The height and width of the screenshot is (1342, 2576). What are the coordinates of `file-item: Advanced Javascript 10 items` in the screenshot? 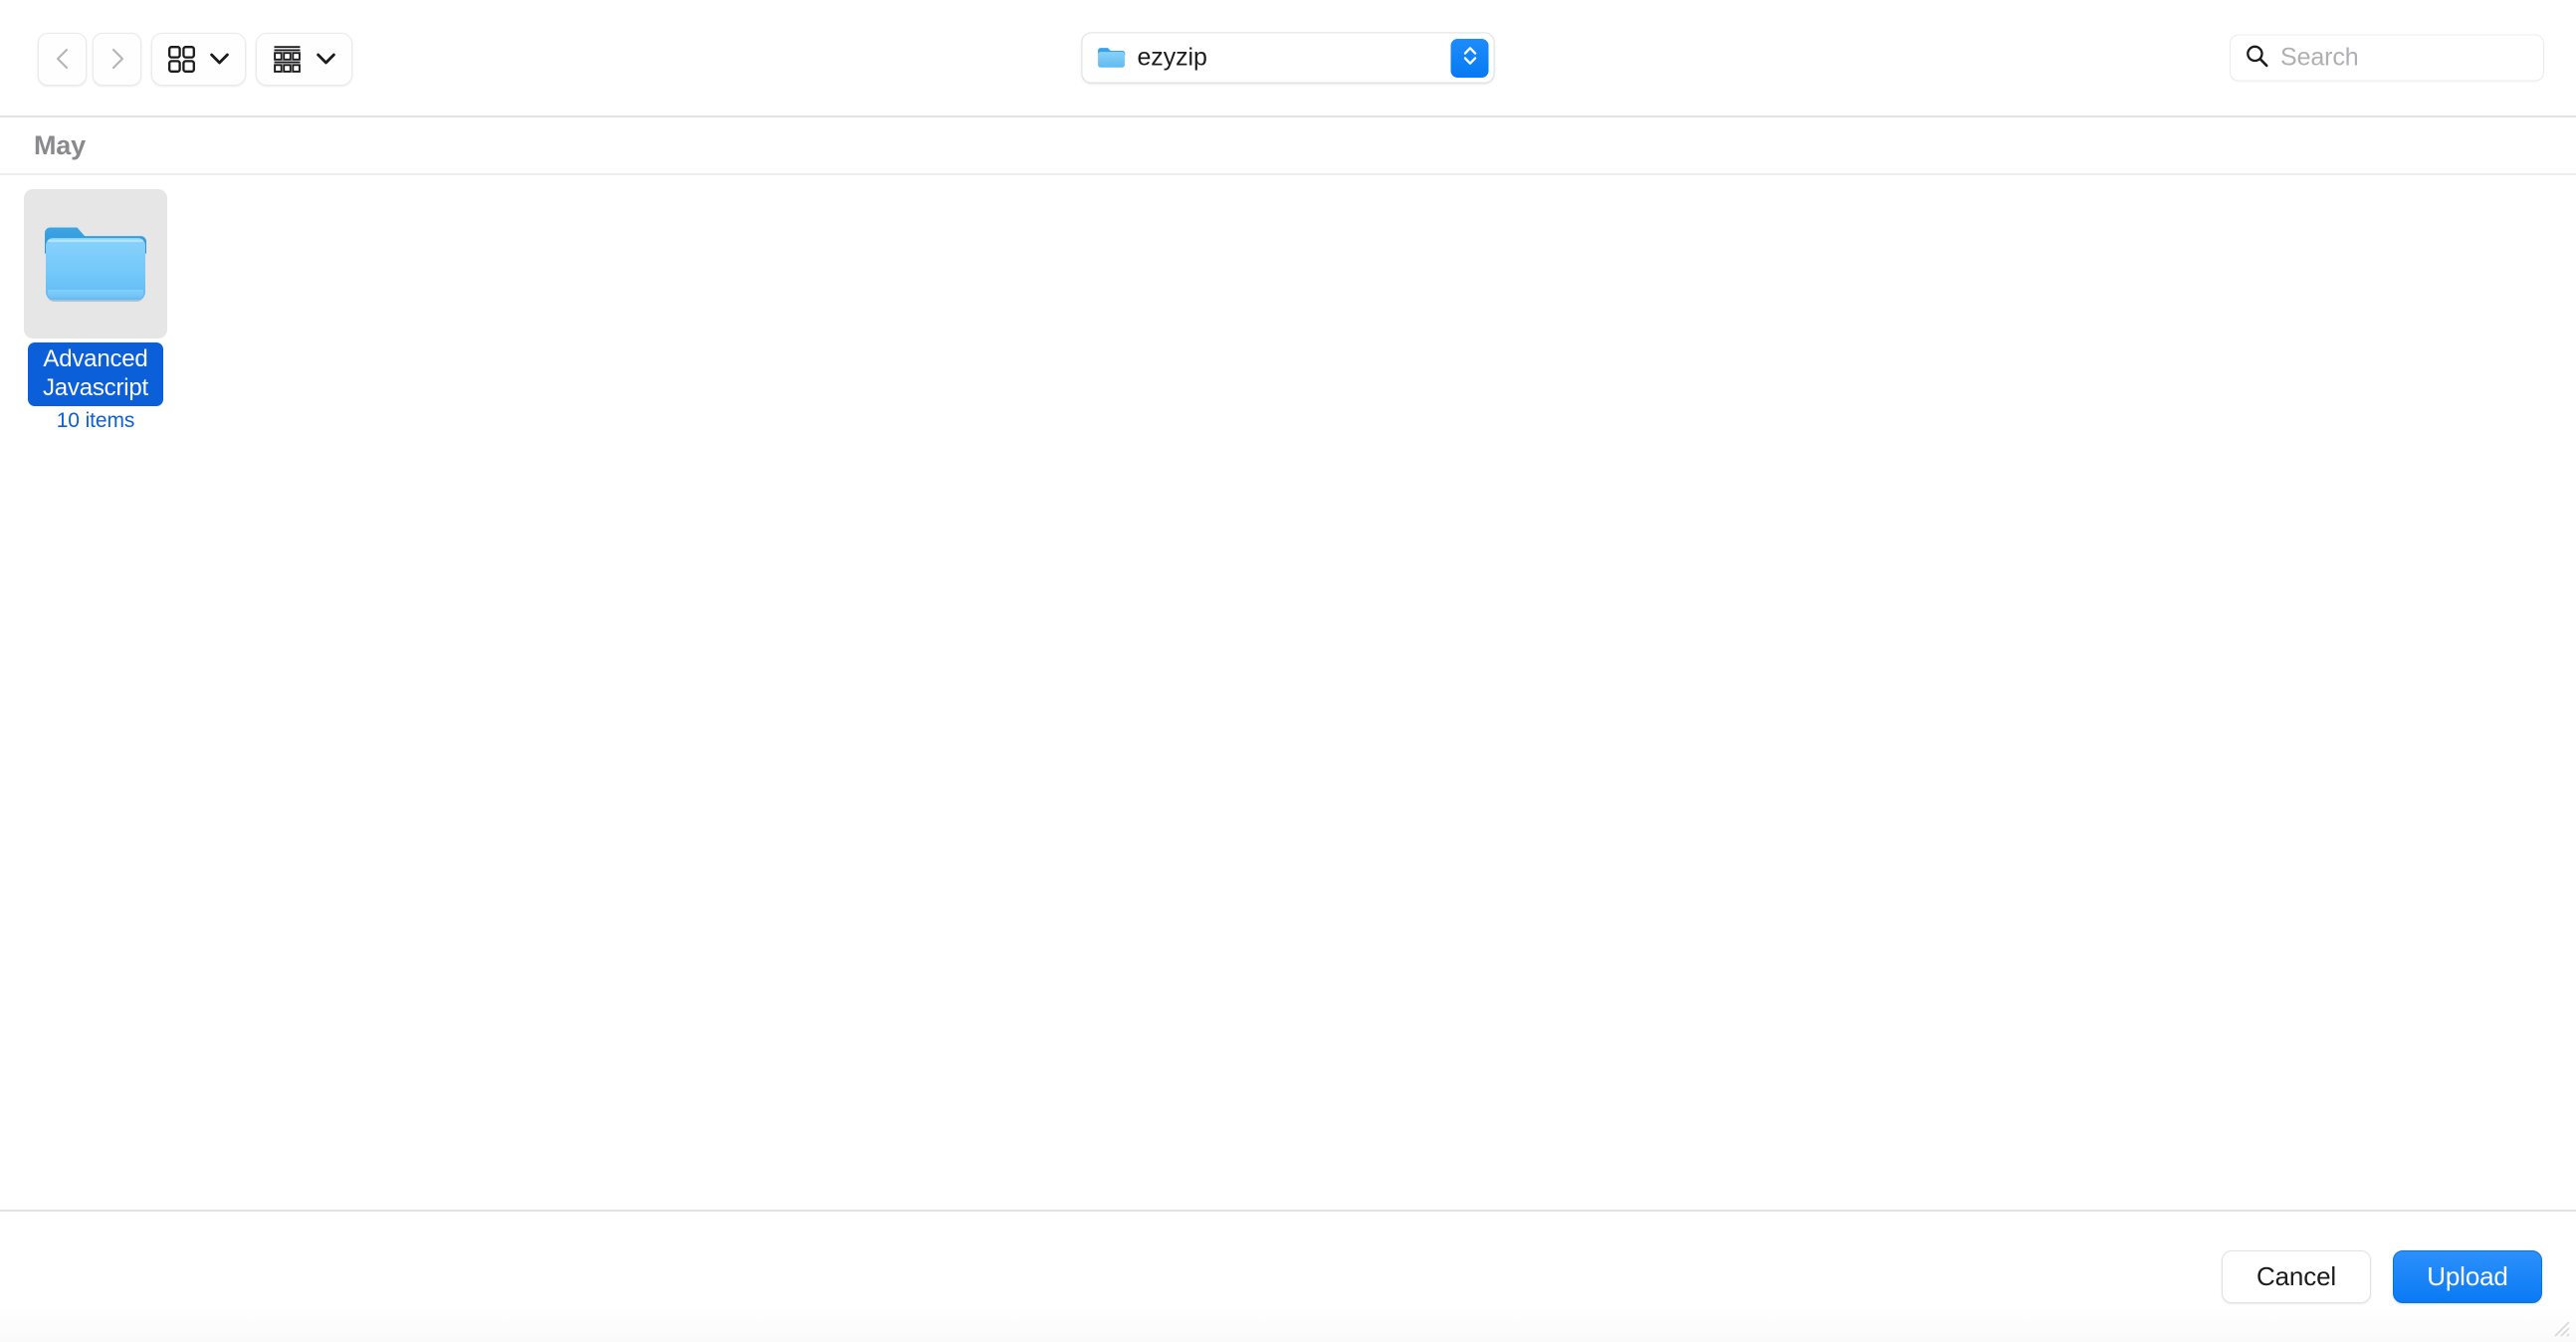 It's located at (95, 310).